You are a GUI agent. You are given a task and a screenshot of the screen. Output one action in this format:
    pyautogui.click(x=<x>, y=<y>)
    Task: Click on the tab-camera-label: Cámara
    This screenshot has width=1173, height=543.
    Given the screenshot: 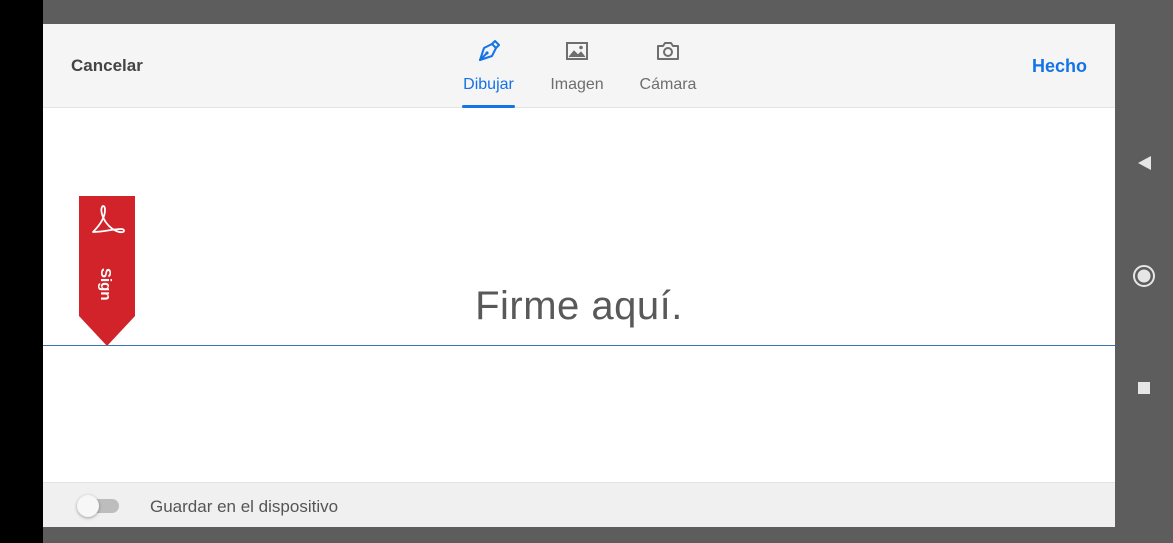 What is the action you would take?
    pyautogui.click(x=668, y=84)
    